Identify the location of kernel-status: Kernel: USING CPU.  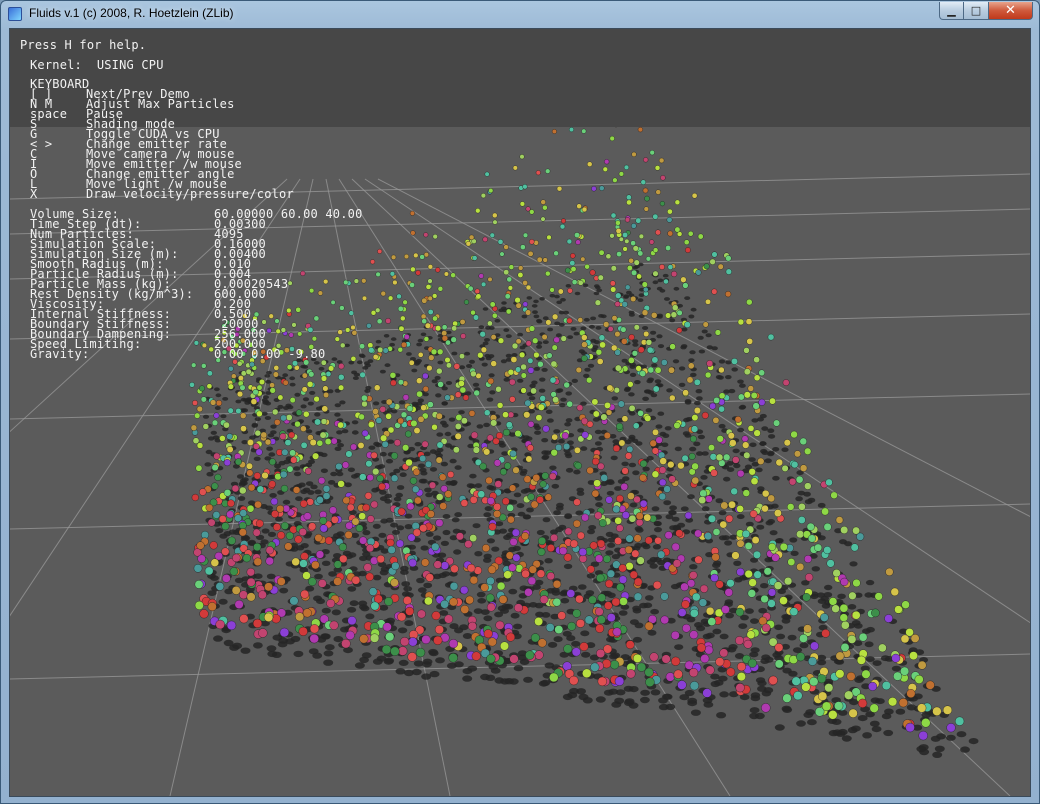
(97, 65).